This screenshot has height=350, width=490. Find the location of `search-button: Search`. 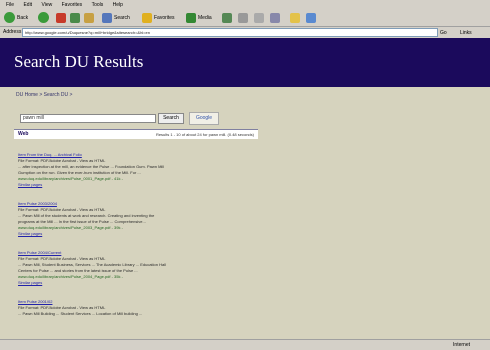

search-button: Search is located at coordinates (122, 18).